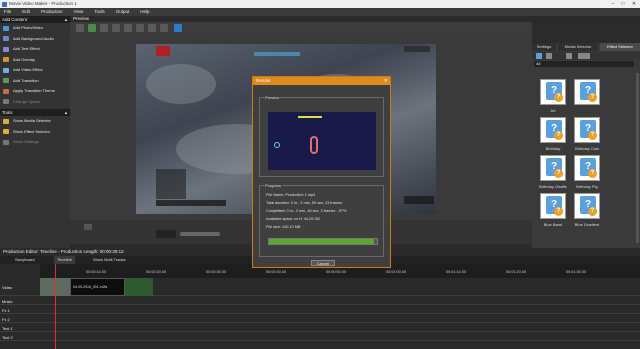  What do you see at coordinates (576, 272) in the screenshot?
I see `ruler-tick: 00:01:30.00` at bounding box center [576, 272].